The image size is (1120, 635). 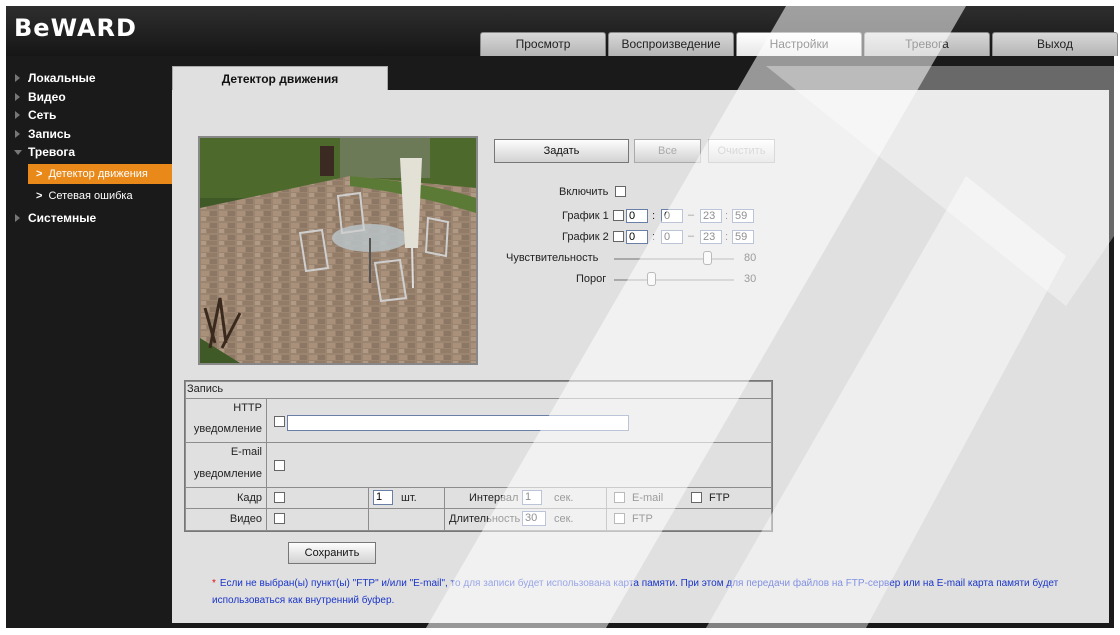 What do you see at coordinates (642, 519) in the screenshot?
I see `video-ftp-label: FTP` at bounding box center [642, 519].